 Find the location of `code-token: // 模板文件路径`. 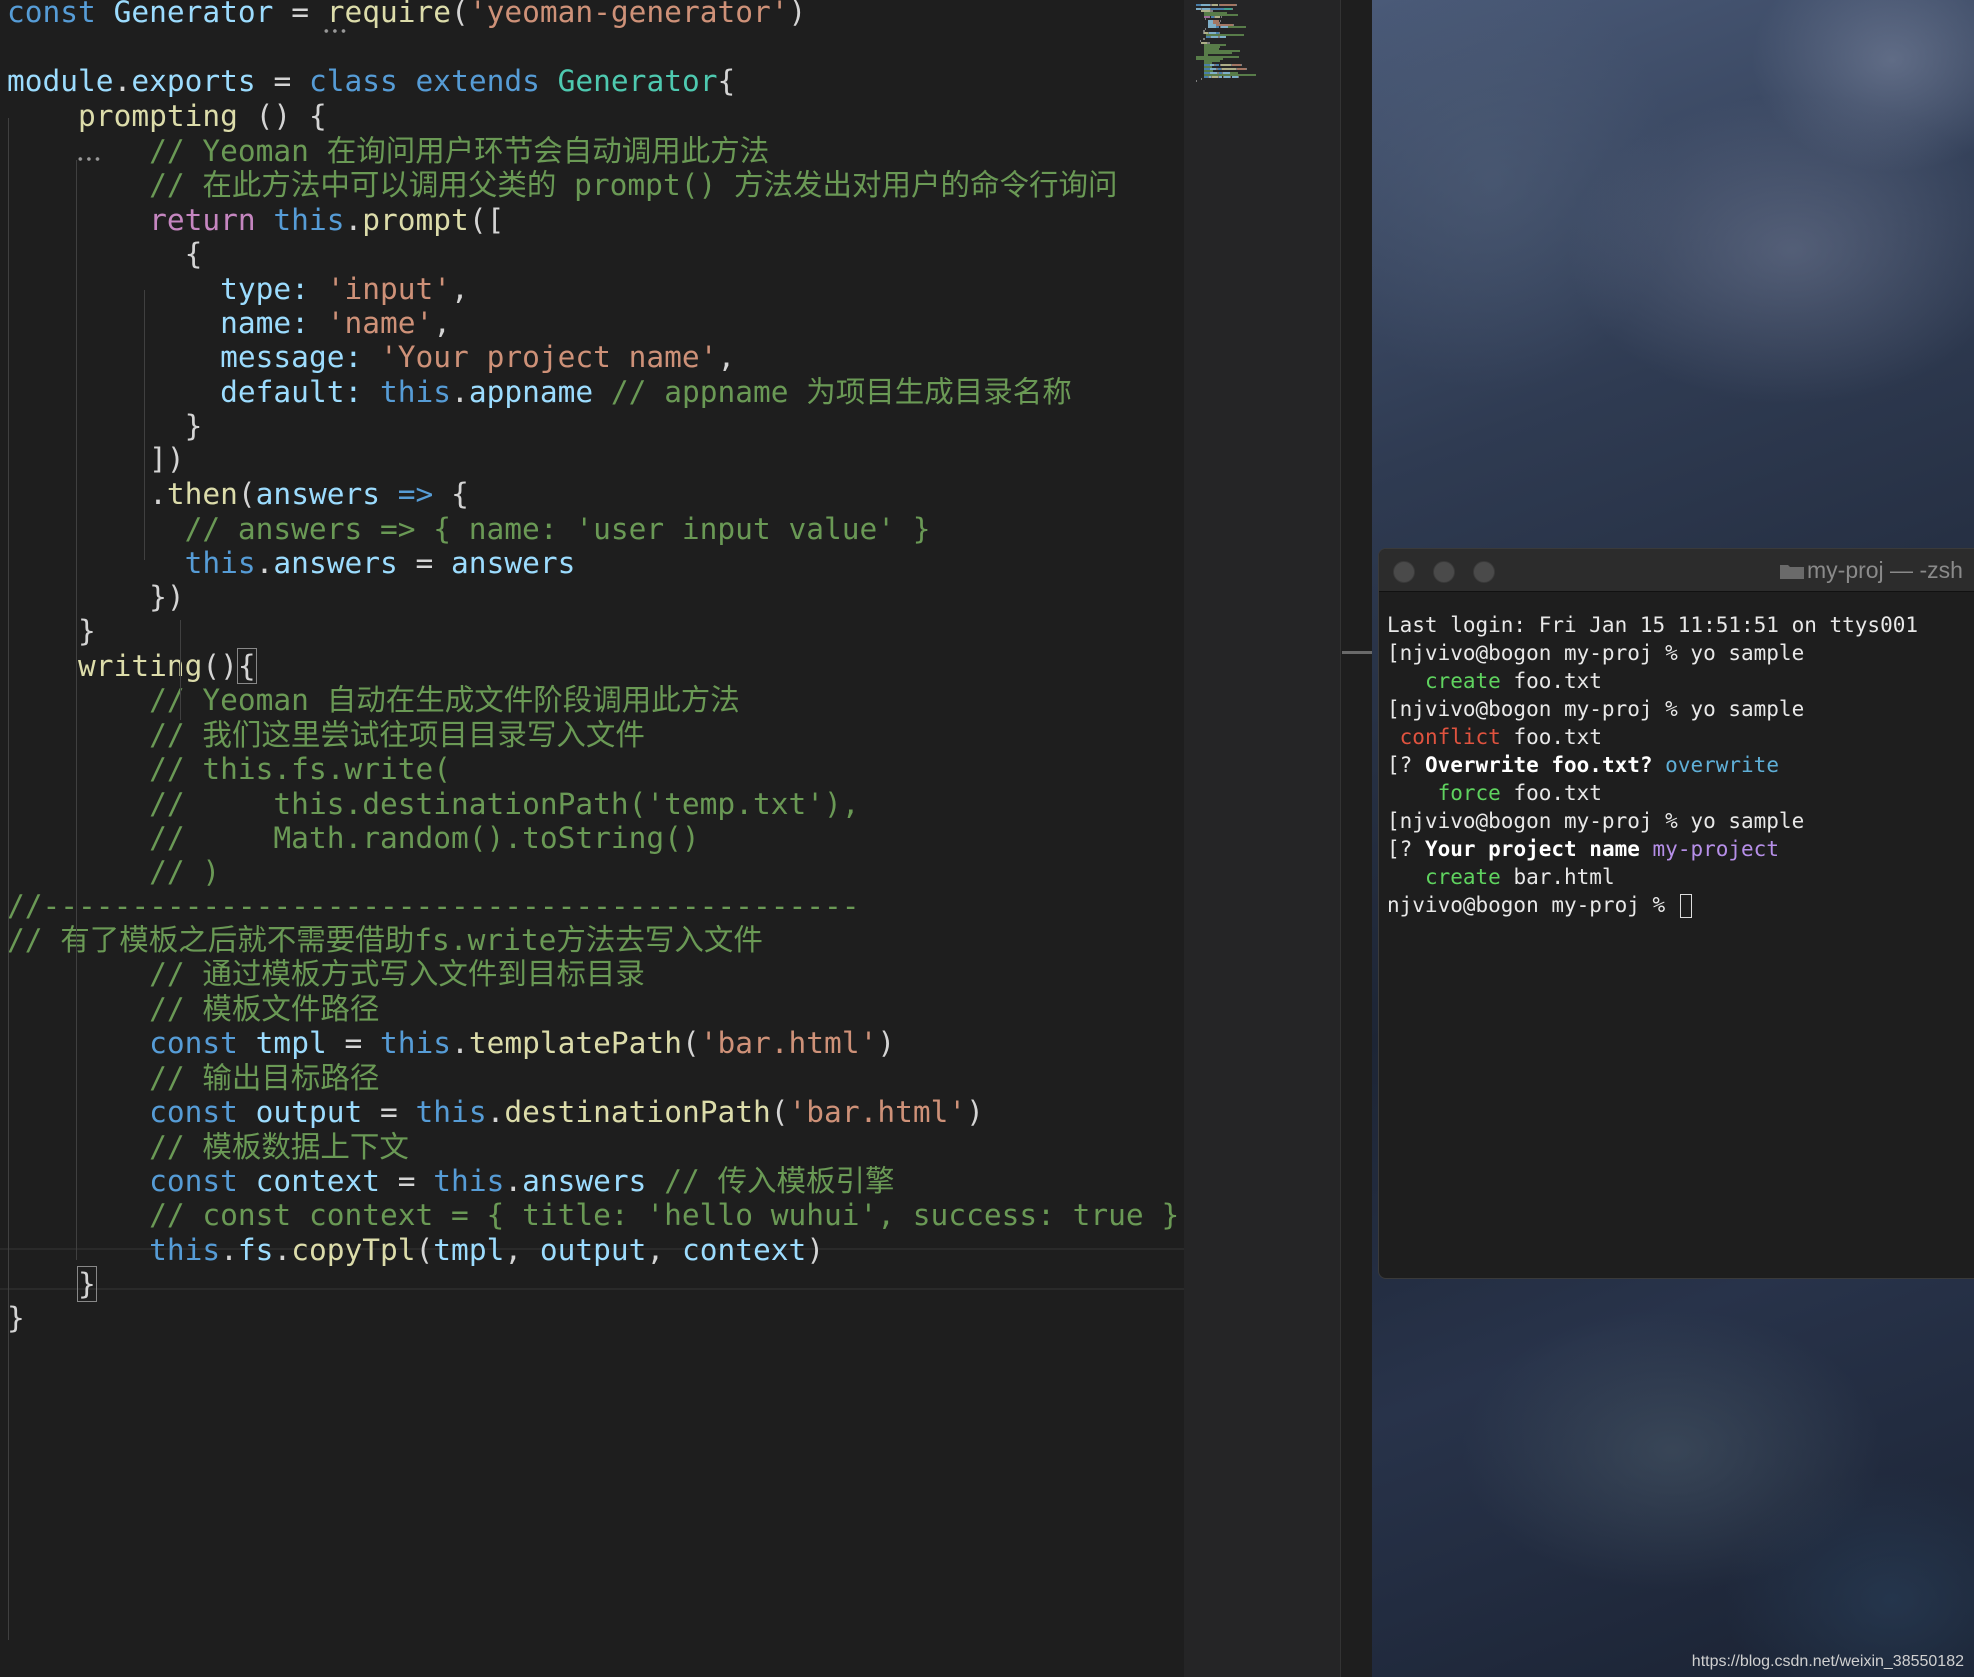

code-token: // 模板文件路径 is located at coordinates (264, 1009).